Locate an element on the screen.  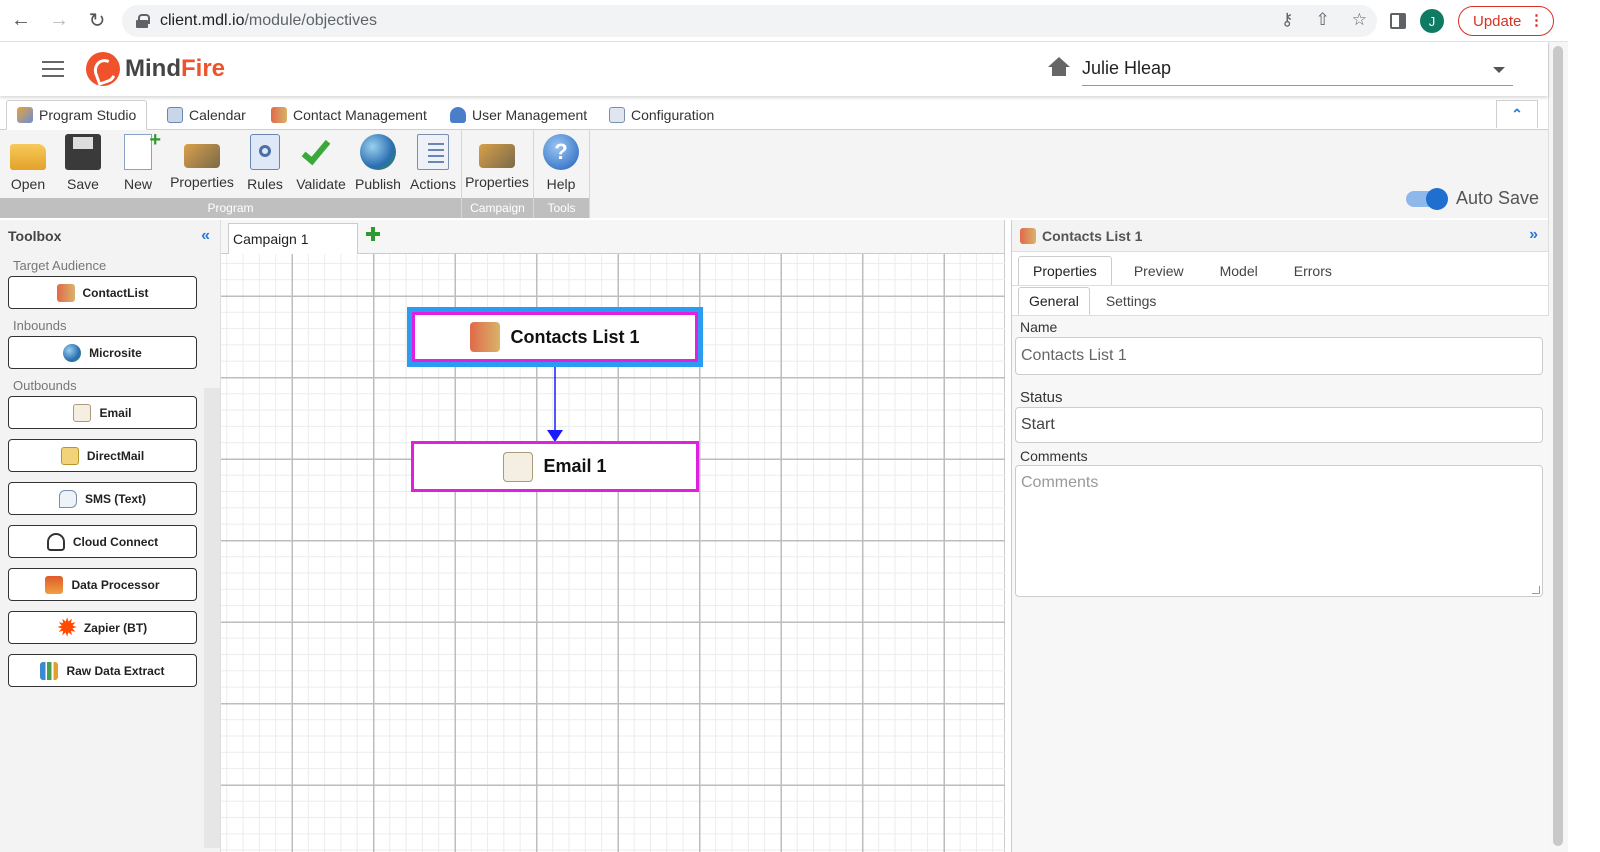
help-icon: ? is located at coordinates (561, 152).